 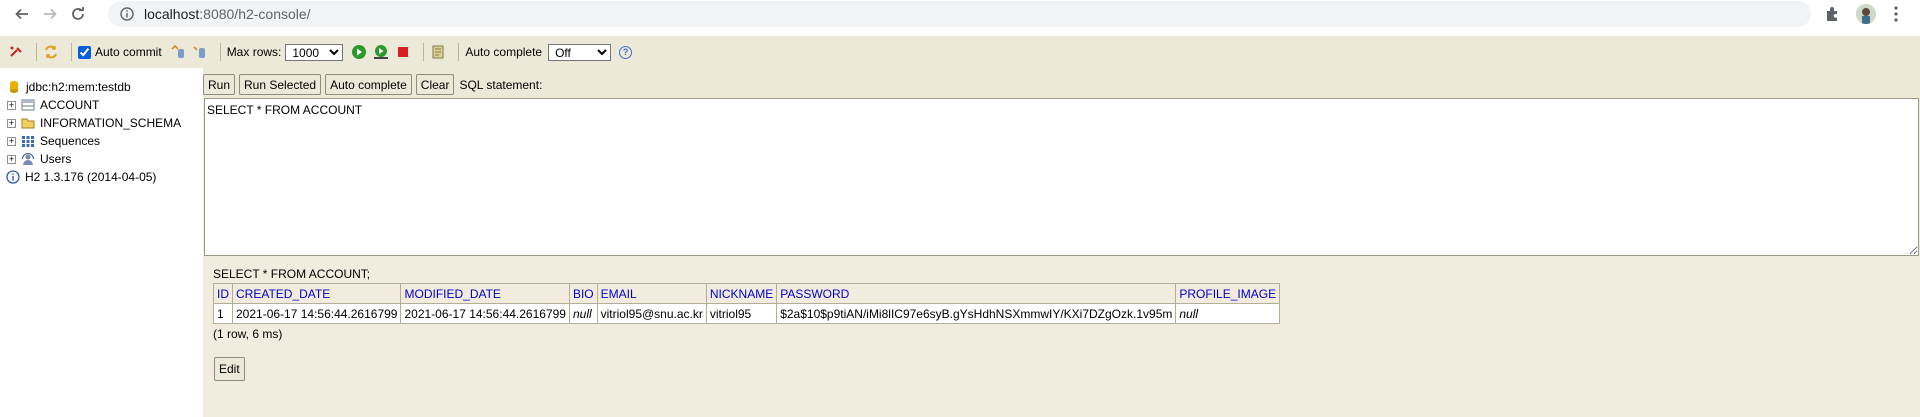 What do you see at coordinates (219, 84) in the screenshot?
I see `run-button: Run` at bounding box center [219, 84].